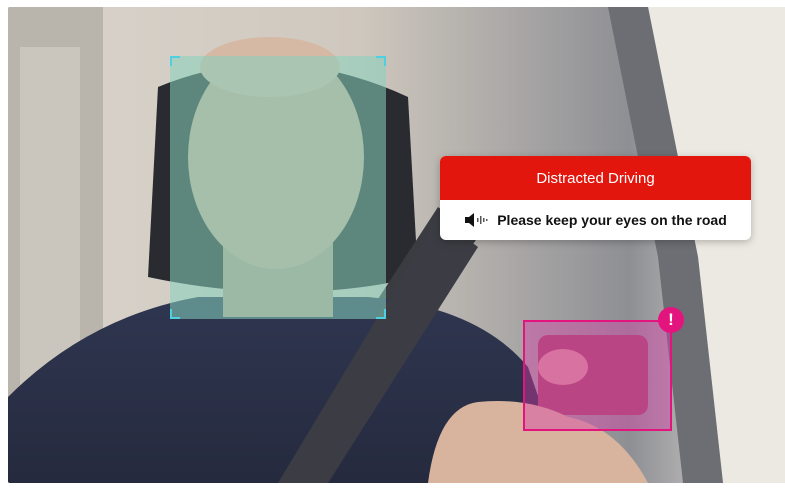 This screenshot has height=490, width=785. Describe the element at coordinates (278, 187) in the screenshot. I see `face-detection-box` at that location.